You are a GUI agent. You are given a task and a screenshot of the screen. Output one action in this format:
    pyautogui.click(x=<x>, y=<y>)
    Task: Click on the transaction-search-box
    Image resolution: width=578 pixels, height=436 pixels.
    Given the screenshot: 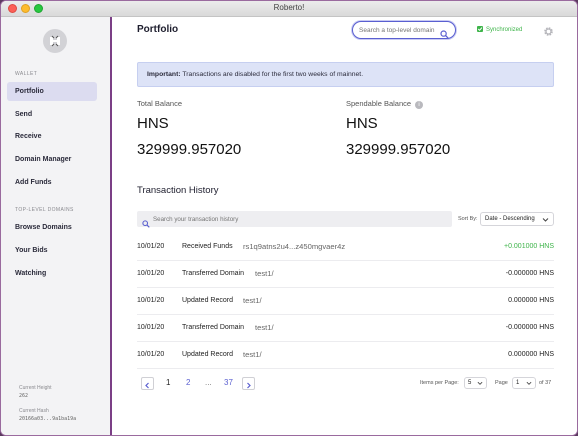 What is the action you would take?
    pyautogui.click(x=294, y=219)
    